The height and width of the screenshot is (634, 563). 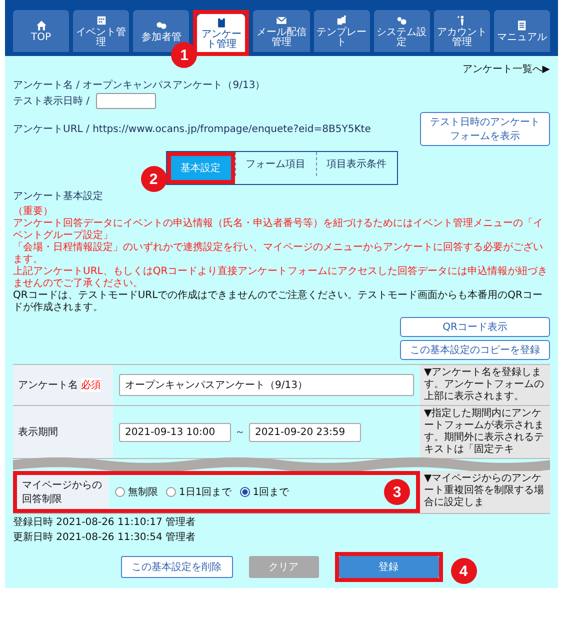 I want to click on notice-text: 上記アンケートURL、もしくはQRコードより直接アンケートフォームにアクセスした回答データには申込情報が紐づきませんのでご了承ください。, so click(x=281, y=278).